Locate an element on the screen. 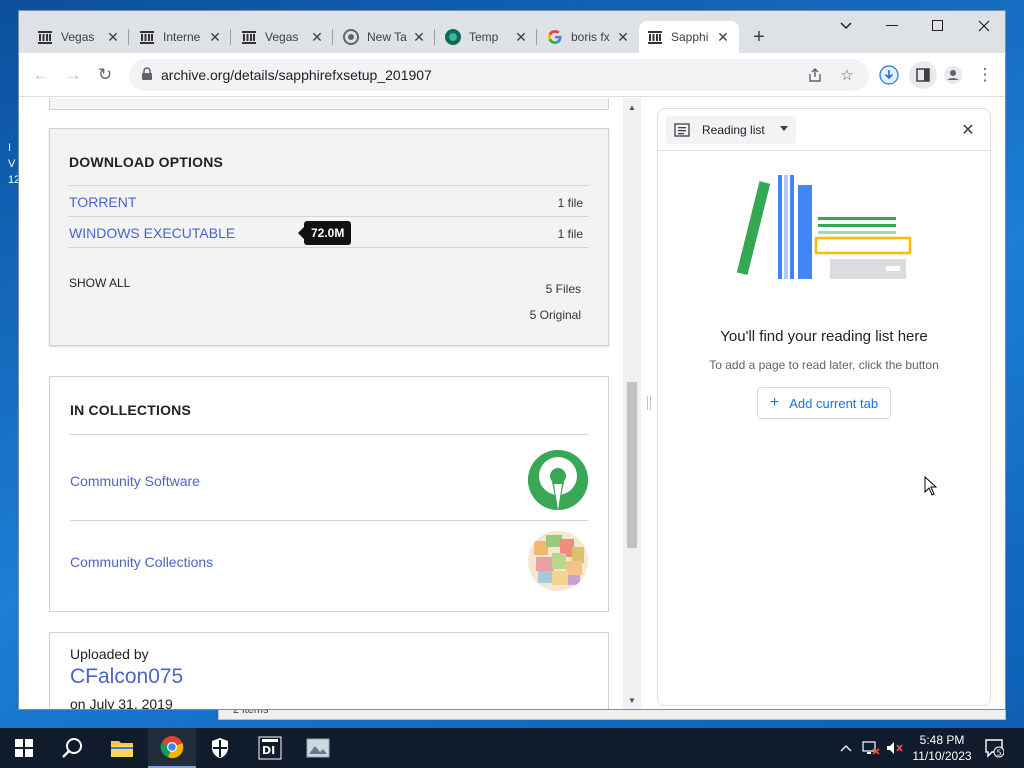 Image resolution: width=1024 pixels, height=768 pixels. tab-google-search: boris fx ✕ is located at coordinates (589, 37).